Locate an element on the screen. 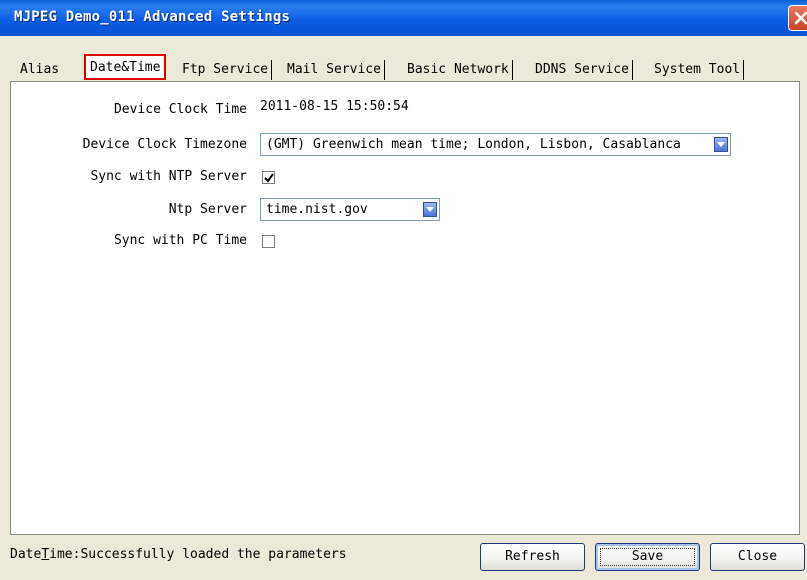 This screenshot has height=580, width=807. sync-ntp-checkbox is located at coordinates (268, 177).